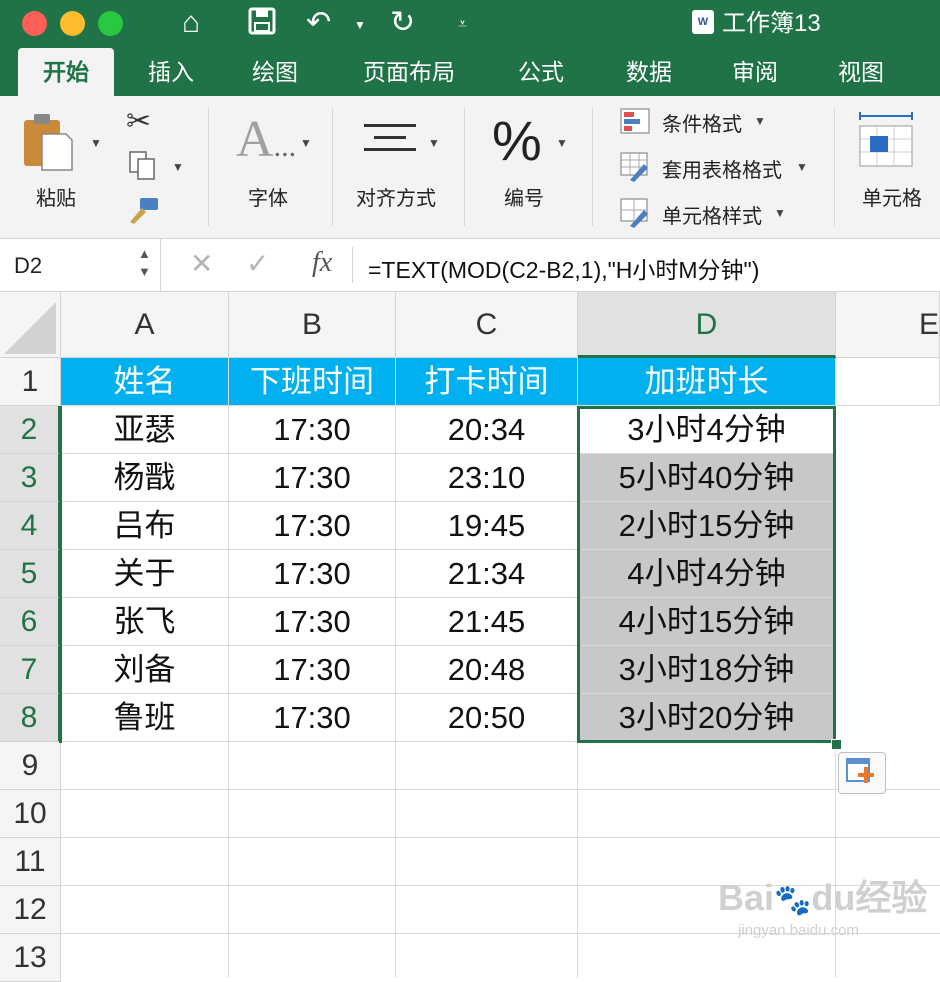  What do you see at coordinates (409, 72) in the screenshot?
I see `tab-page-layout: 页面布局` at bounding box center [409, 72].